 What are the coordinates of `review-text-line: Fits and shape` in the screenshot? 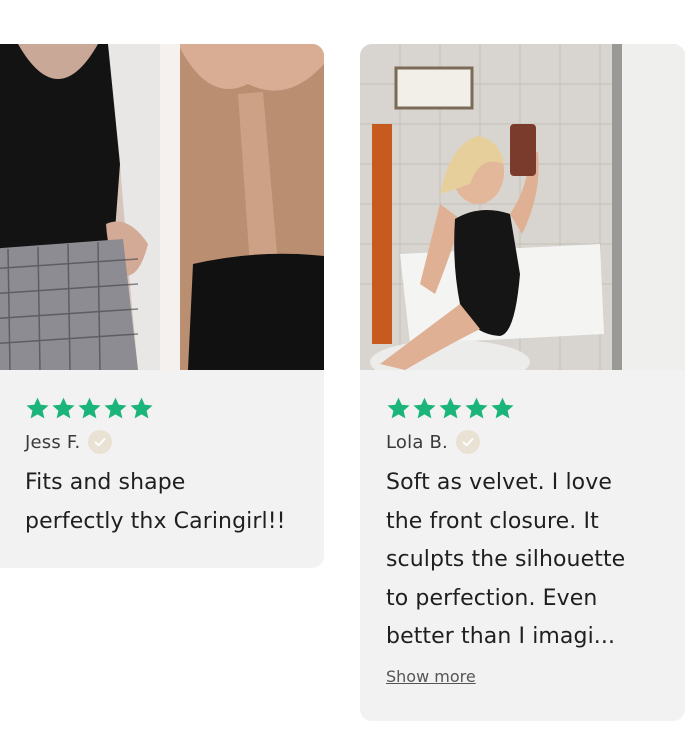 It's located at (105, 482).